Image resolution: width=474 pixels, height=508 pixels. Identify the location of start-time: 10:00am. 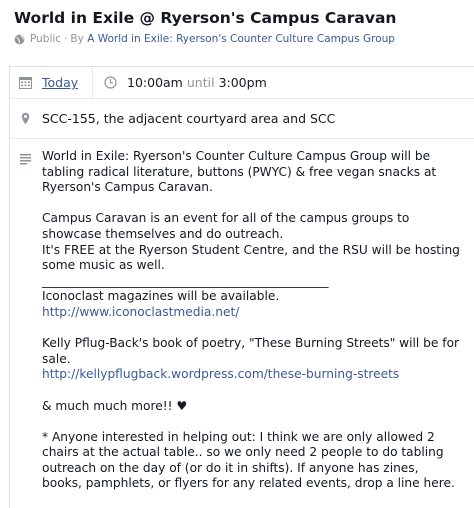
(155, 82).